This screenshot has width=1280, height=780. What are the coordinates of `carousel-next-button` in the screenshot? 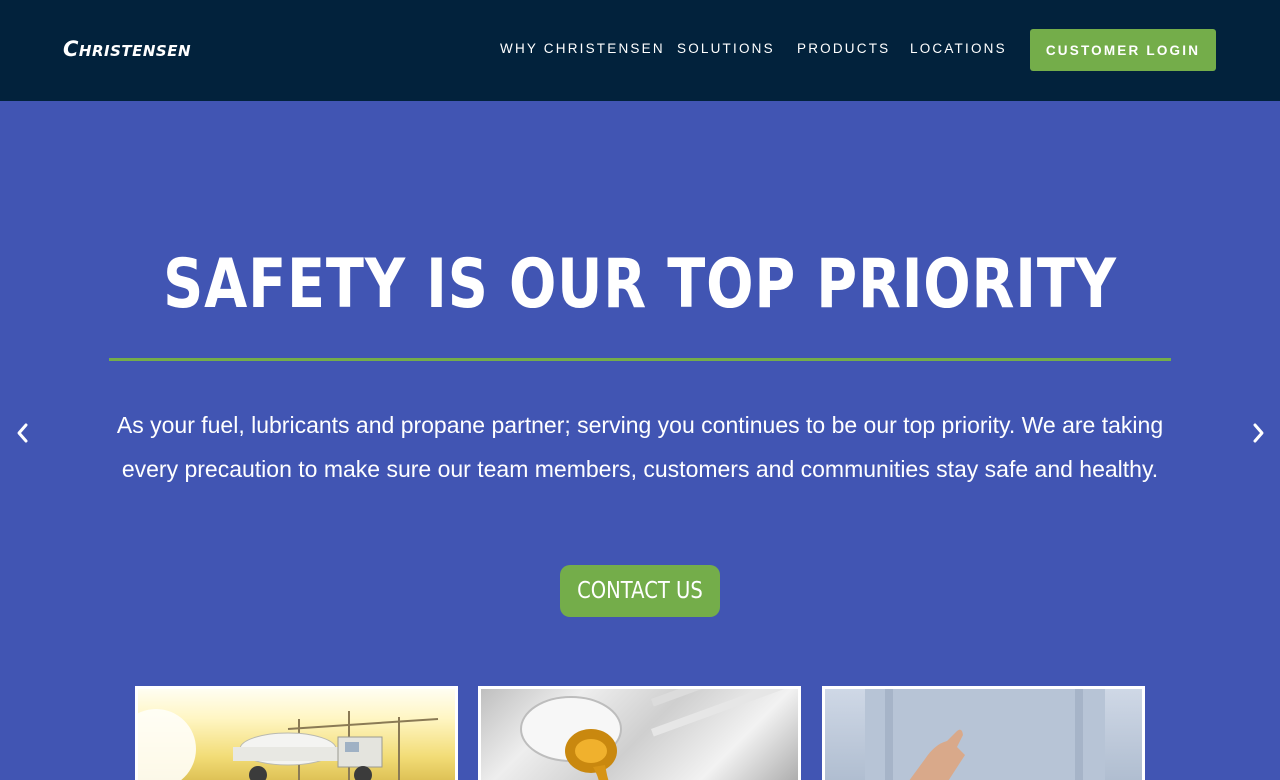 It's located at (1258, 433).